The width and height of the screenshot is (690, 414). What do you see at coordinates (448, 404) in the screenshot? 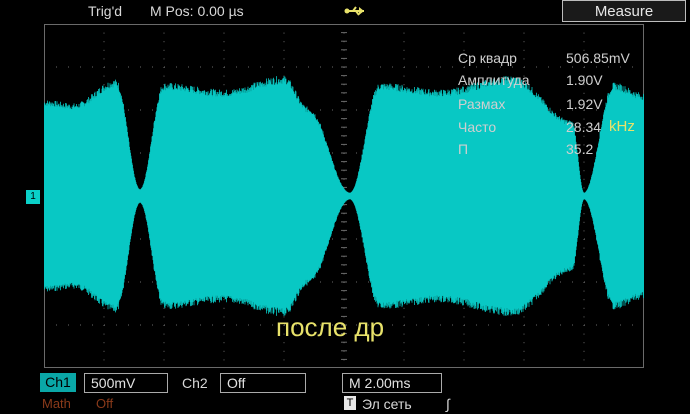
I see `trigger-slope-icon: ∫` at bounding box center [448, 404].